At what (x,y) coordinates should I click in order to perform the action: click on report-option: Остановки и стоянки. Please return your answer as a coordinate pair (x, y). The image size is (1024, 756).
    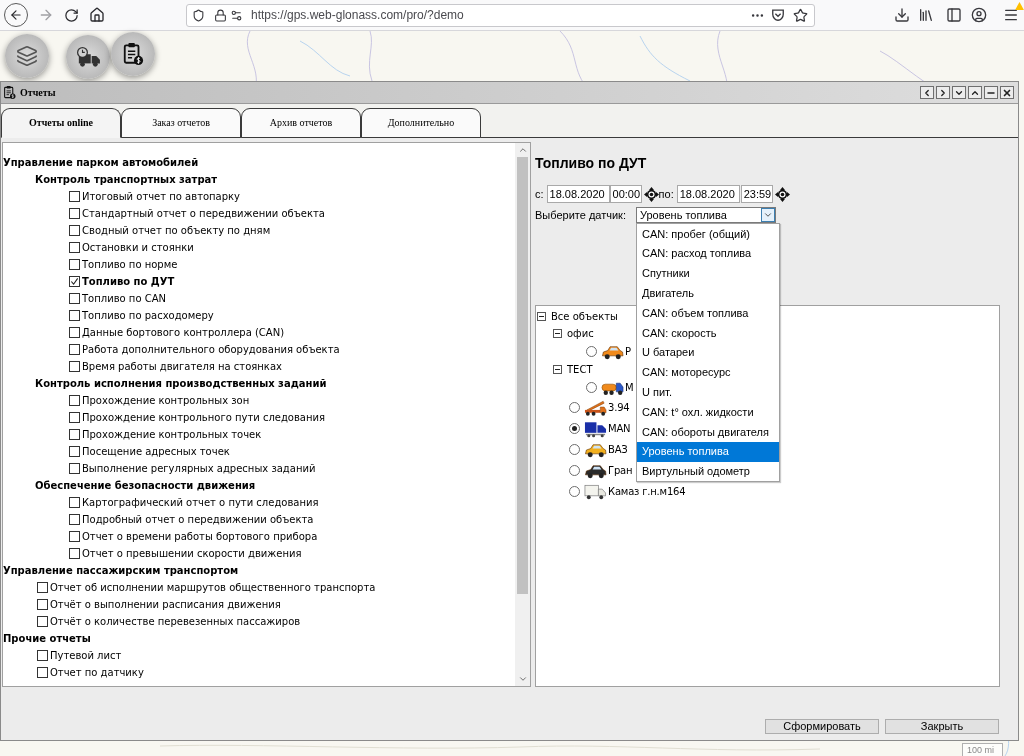
    Looking at the image, I should click on (138, 247).